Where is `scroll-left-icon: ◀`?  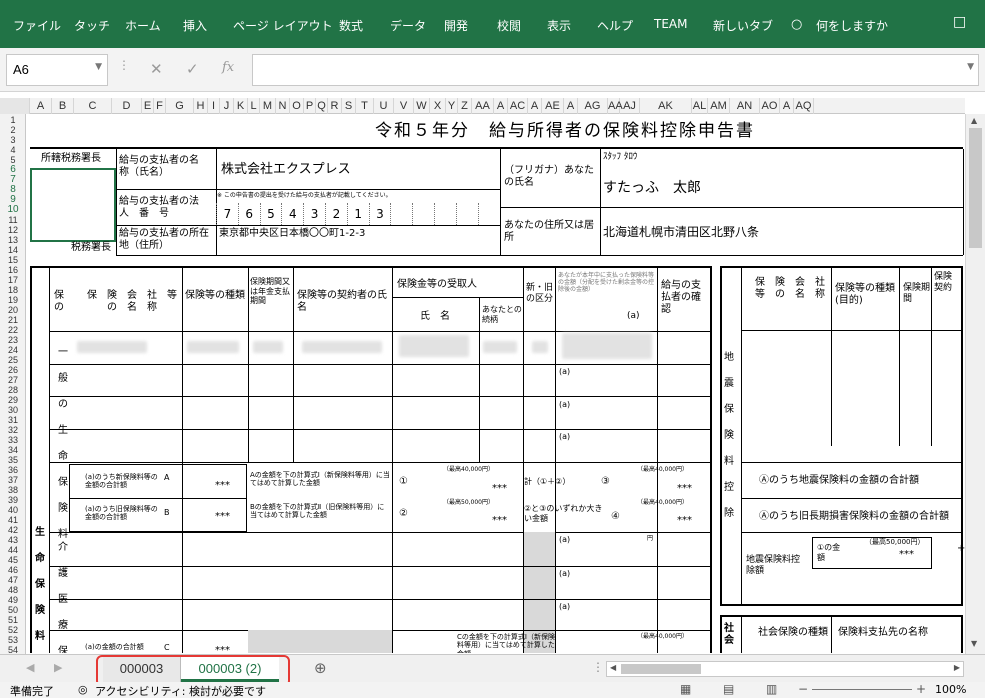
scroll-left-icon: ◀ is located at coordinates (613, 667).